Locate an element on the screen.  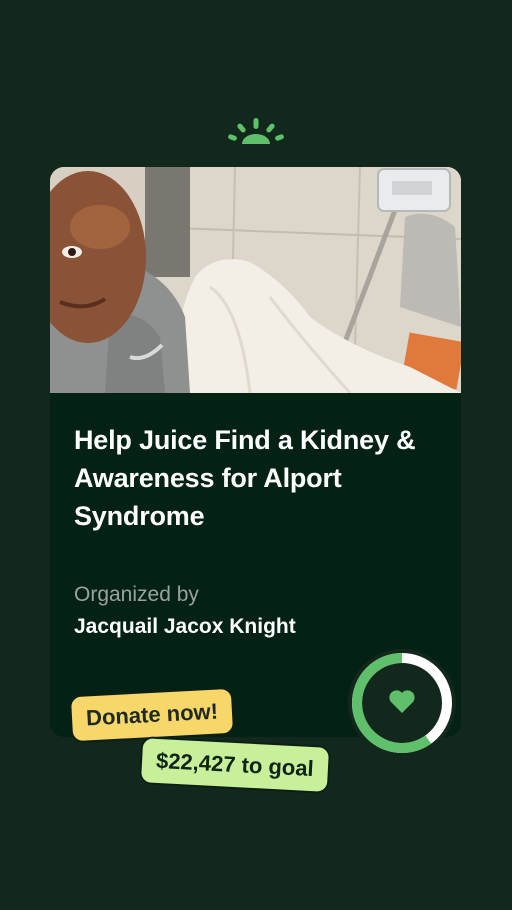
goal-amount-badge: $22,427 to goal is located at coordinates (234, 765).